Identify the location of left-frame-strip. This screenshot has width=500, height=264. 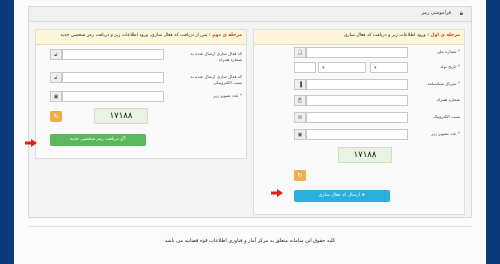
(7, 132).